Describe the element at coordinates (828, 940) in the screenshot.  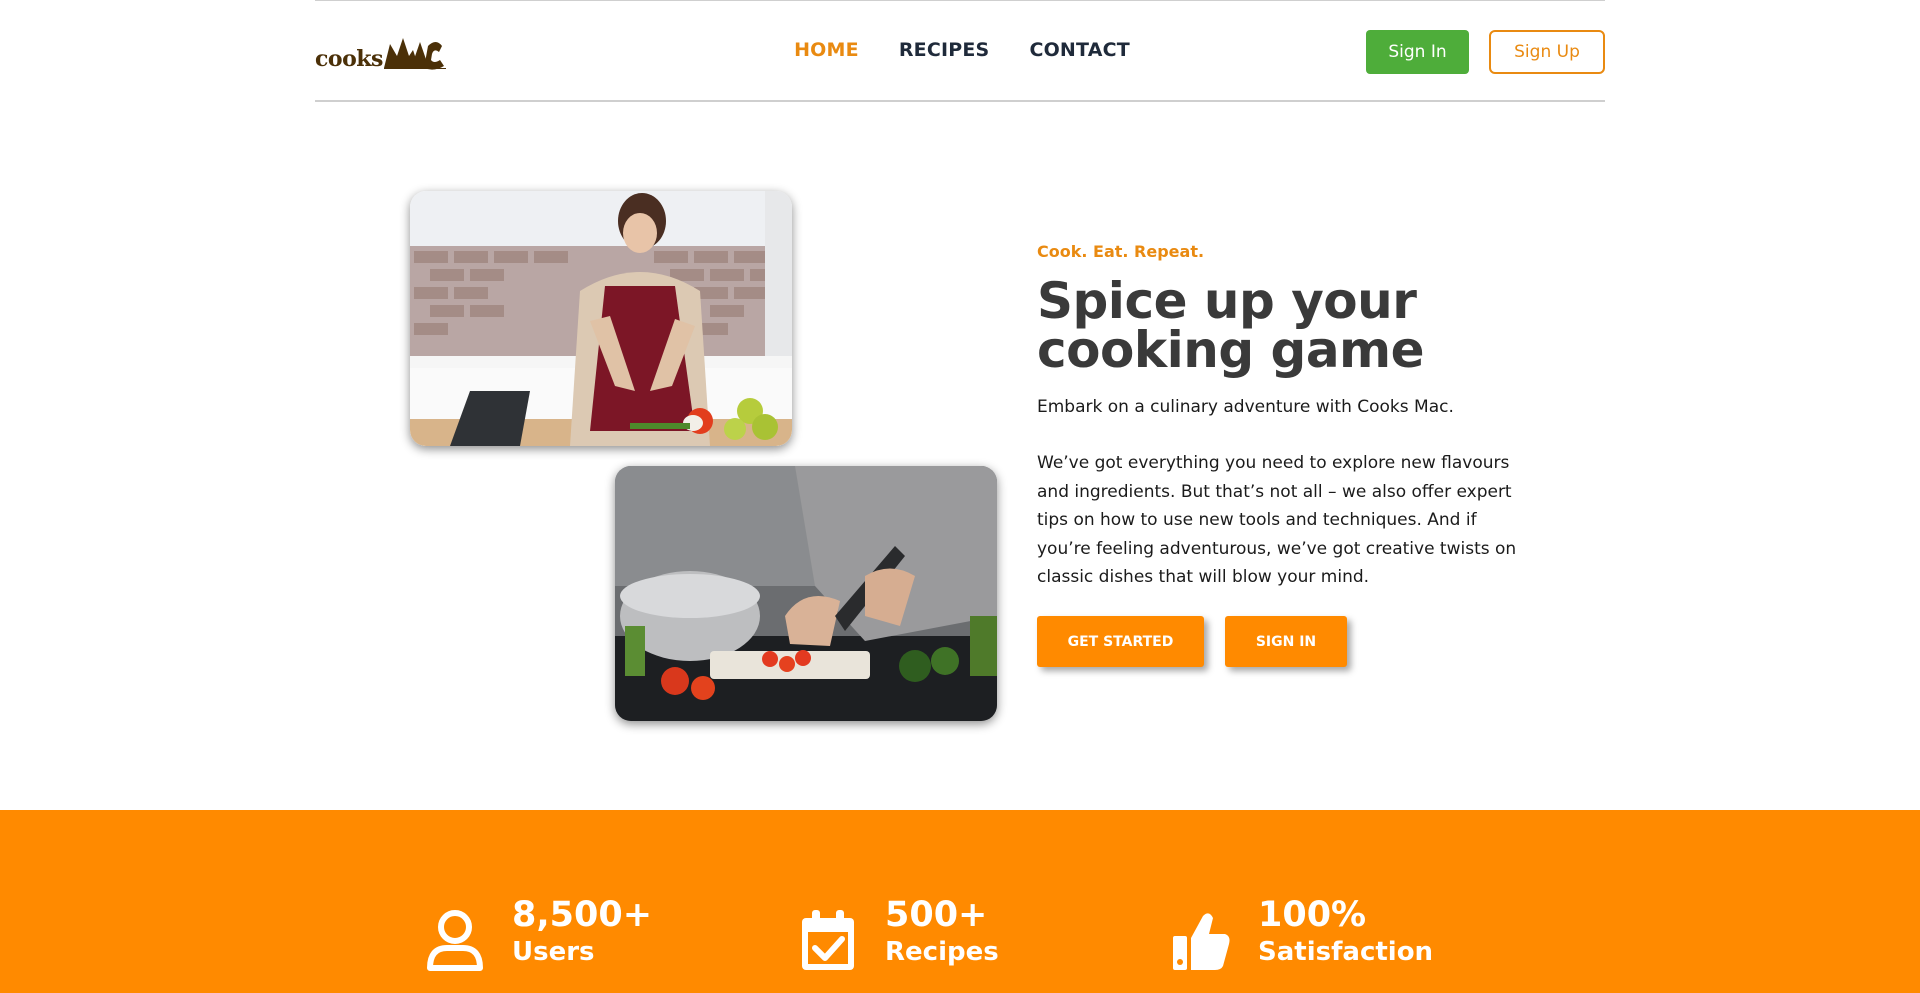
I see `calendar-check-icon` at that location.